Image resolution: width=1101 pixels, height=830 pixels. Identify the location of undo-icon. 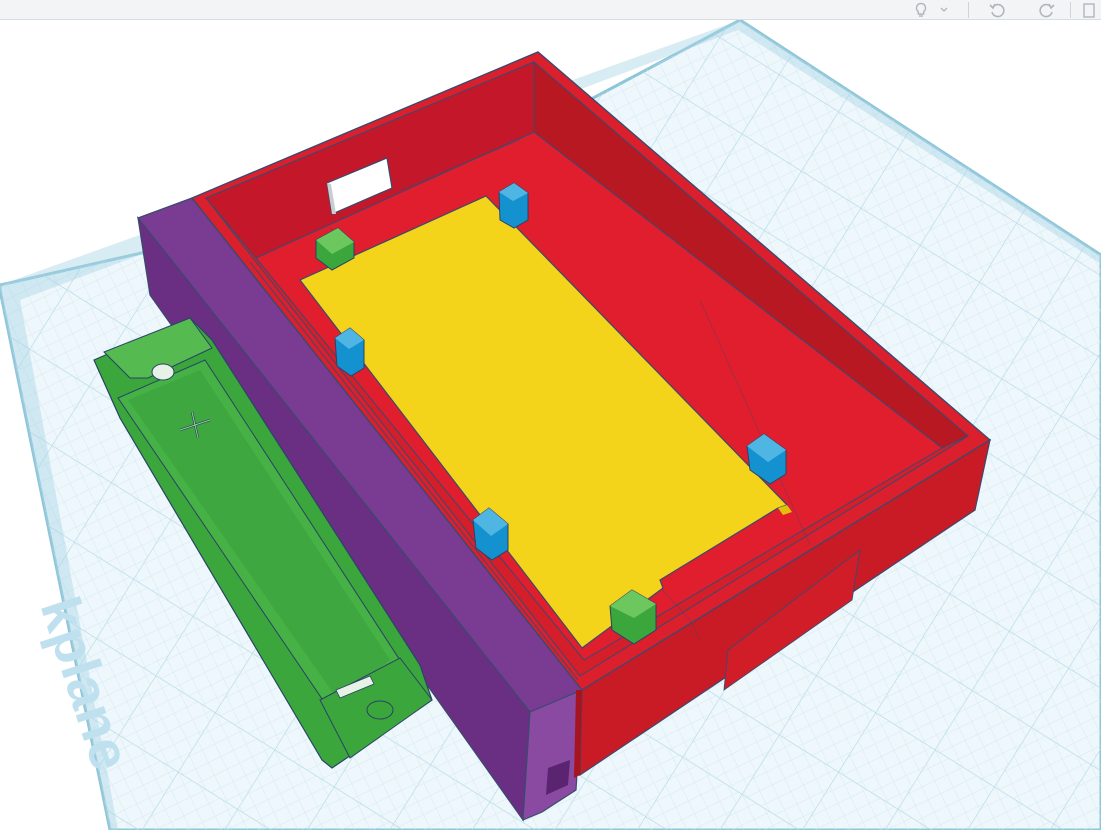
(997, 10).